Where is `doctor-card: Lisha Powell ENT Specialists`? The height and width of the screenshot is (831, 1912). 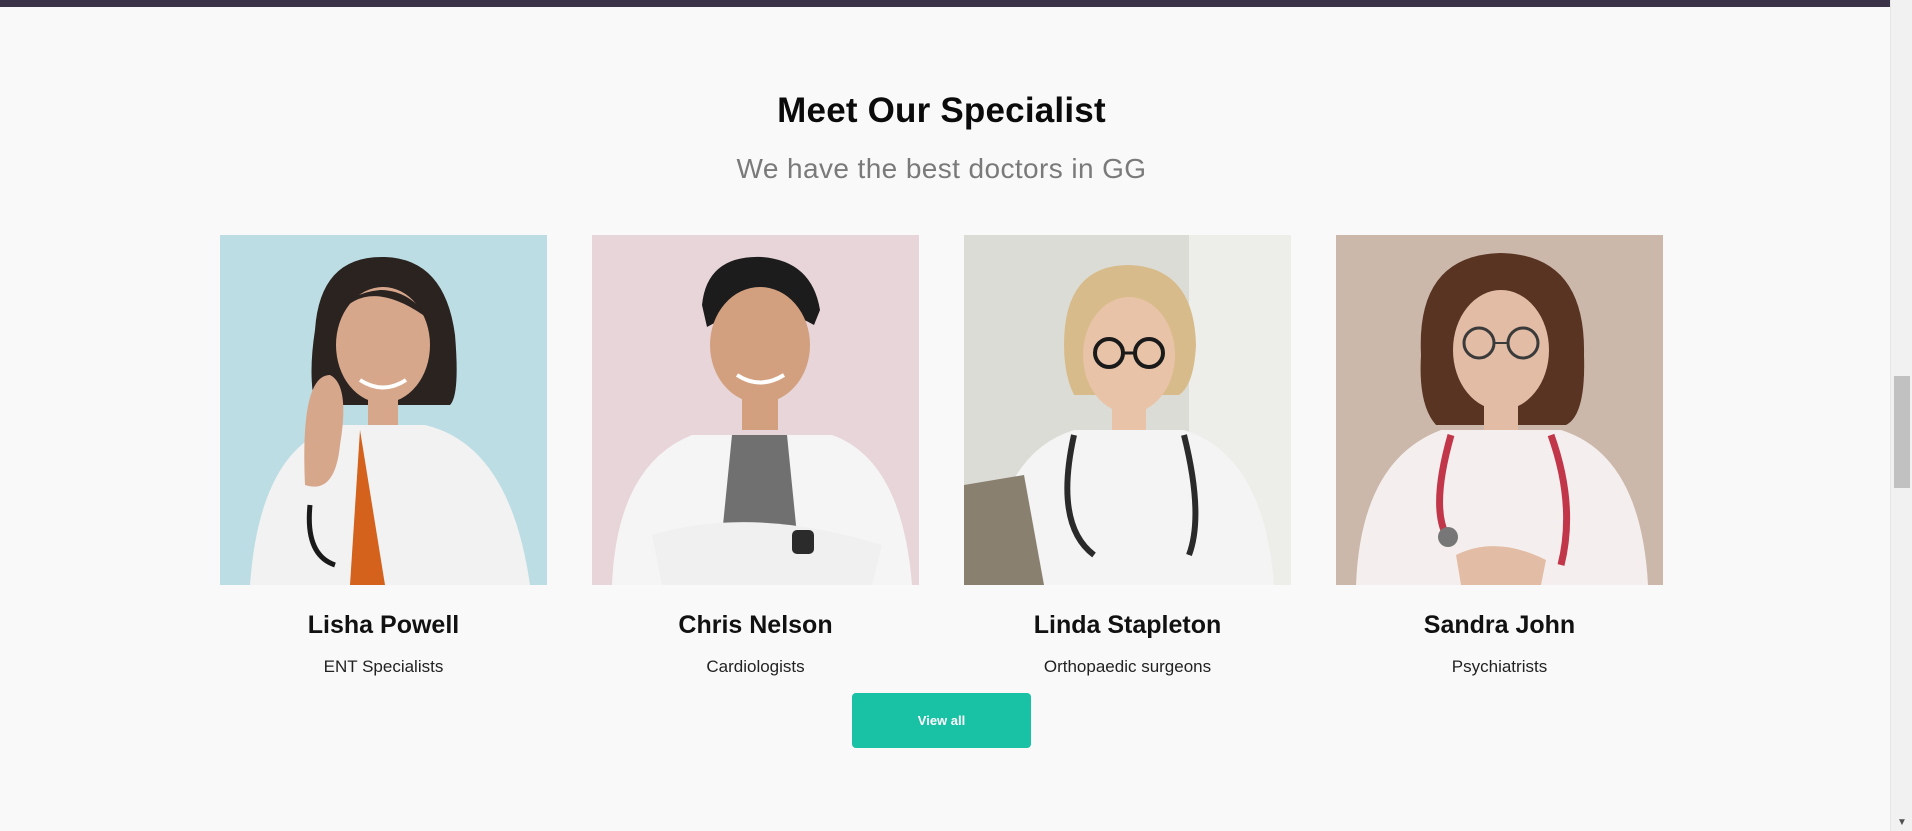
doctor-card: Lisha Powell ENT Specialists is located at coordinates (383, 456).